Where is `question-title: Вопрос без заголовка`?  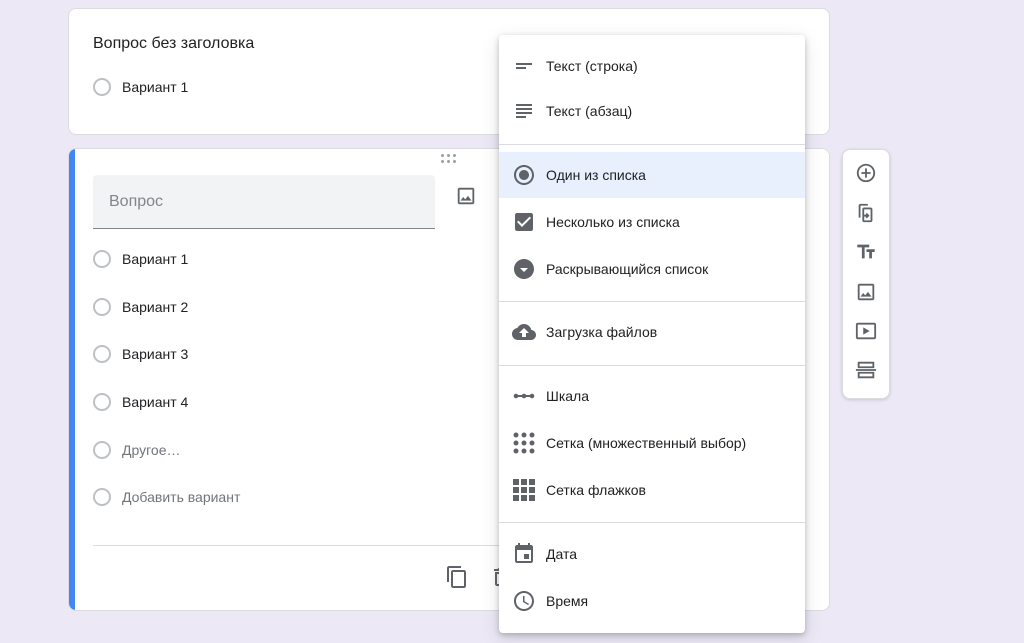 question-title: Вопрос без заголовка is located at coordinates (173, 44).